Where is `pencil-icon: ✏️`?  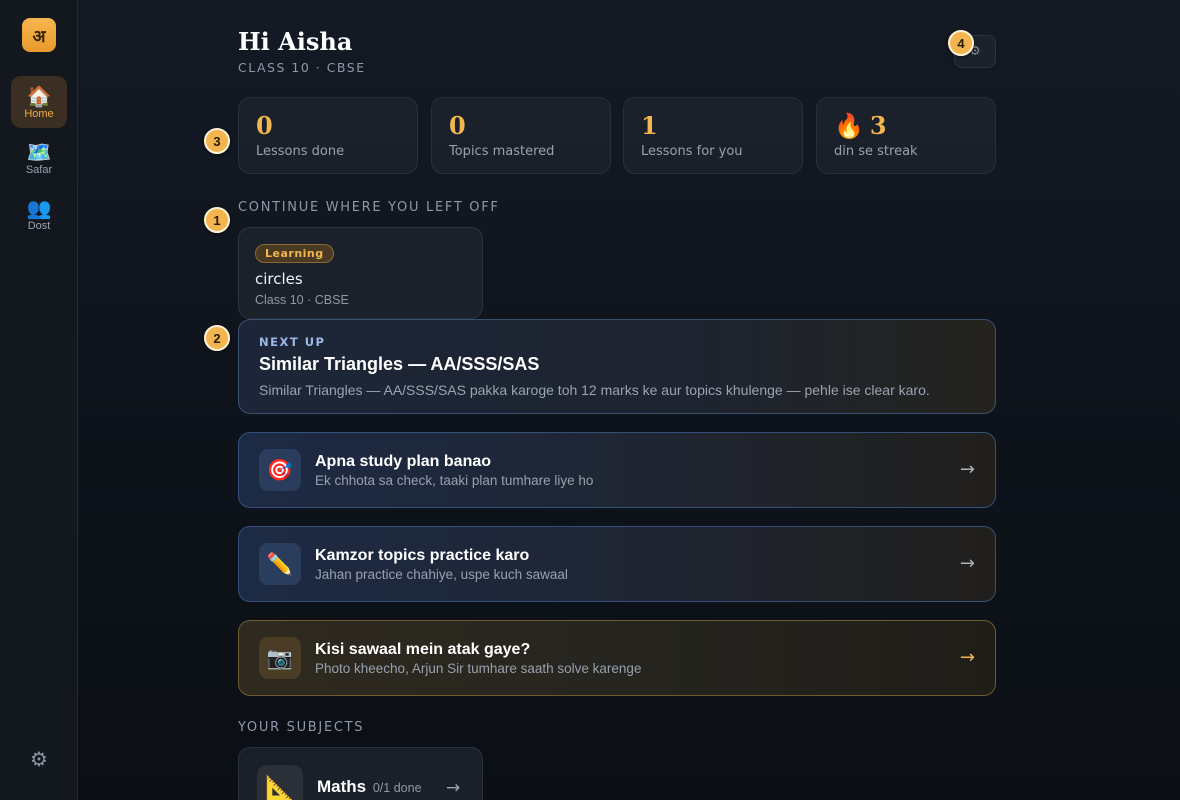
pencil-icon: ✏️ is located at coordinates (280, 564).